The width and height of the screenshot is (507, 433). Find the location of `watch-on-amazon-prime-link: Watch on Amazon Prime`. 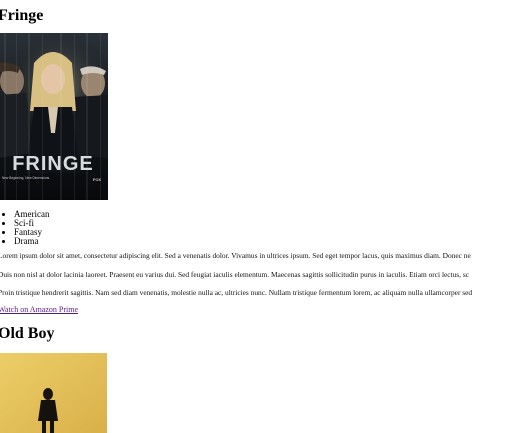

watch-on-amazon-prime-link: Watch on Amazon Prime is located at coordinates (39, 309).